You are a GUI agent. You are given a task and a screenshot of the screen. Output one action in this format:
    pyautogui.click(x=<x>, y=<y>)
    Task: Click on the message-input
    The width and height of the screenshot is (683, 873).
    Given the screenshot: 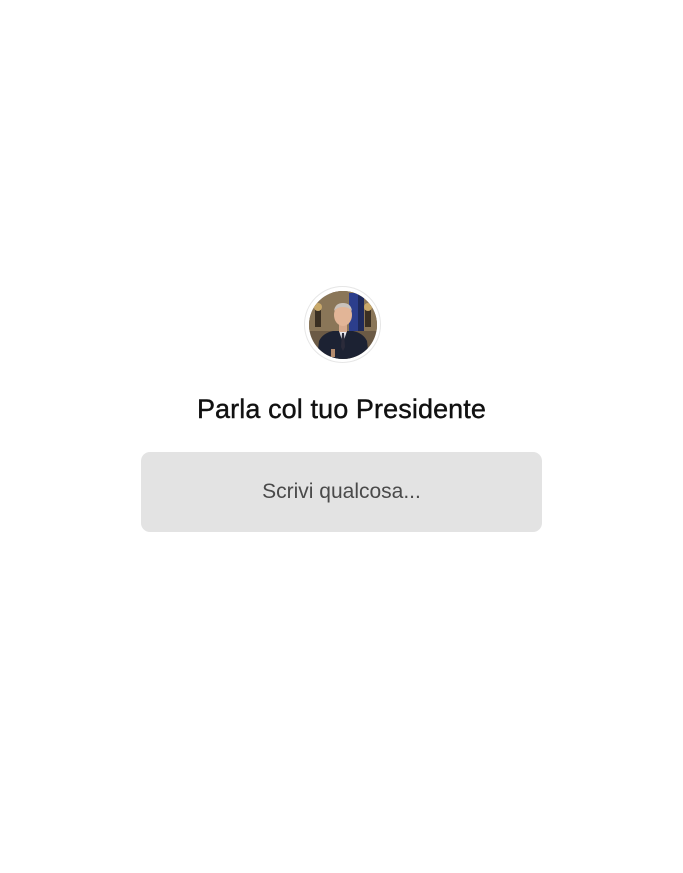 What is the action you would take?
    pyautogui.click(x=341, y=492)
    